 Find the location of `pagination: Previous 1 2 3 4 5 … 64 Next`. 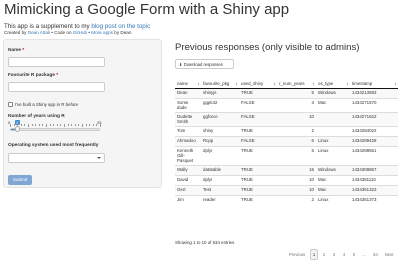

pagination: Previous 1 2 3 4 5 … 64 Next is located at coordinates (342, 254).